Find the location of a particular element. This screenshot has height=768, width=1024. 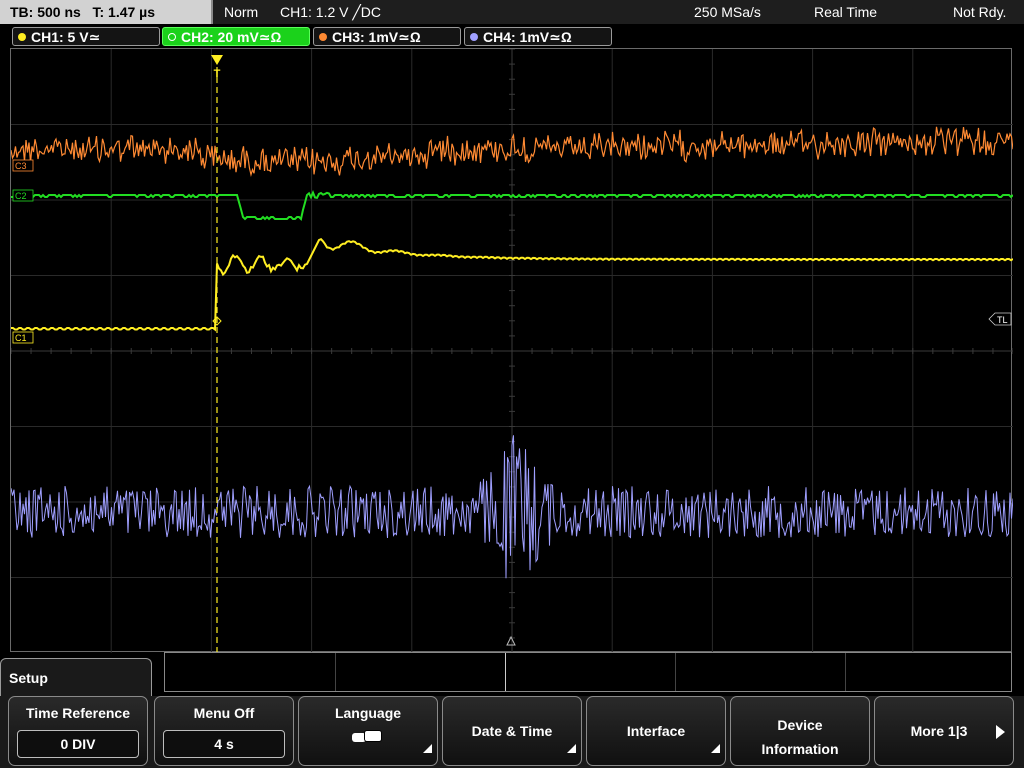

timebase-readout: TB: 500 ns is located at coordinates (45, 12).